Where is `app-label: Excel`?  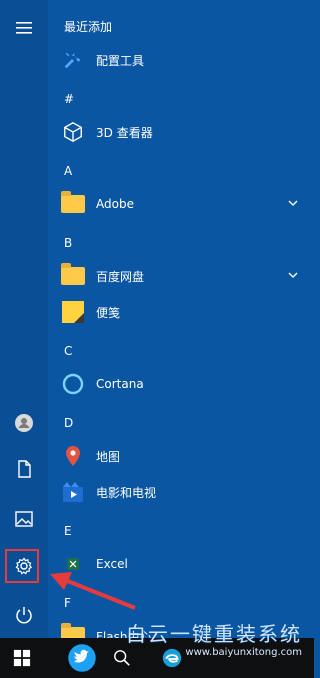 app-label: Excel is located at coordinates (112, 564).